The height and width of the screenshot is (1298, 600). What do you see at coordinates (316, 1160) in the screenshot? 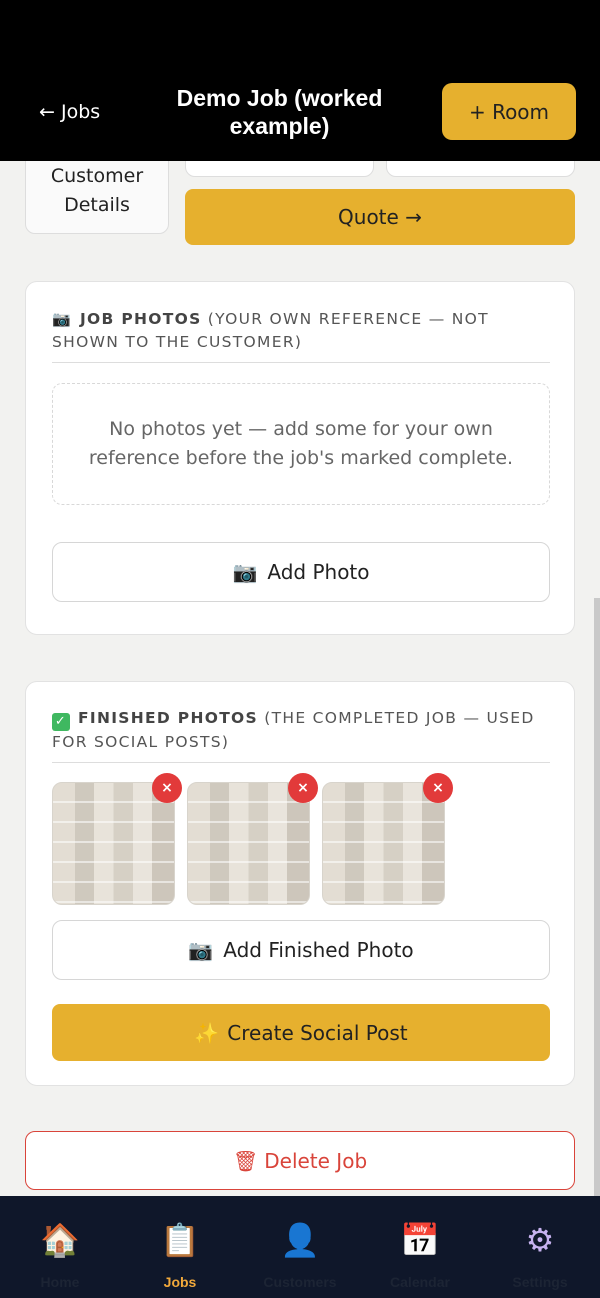
I see `delete-job-label: Delete Job` at bounding box center [316, 1160].